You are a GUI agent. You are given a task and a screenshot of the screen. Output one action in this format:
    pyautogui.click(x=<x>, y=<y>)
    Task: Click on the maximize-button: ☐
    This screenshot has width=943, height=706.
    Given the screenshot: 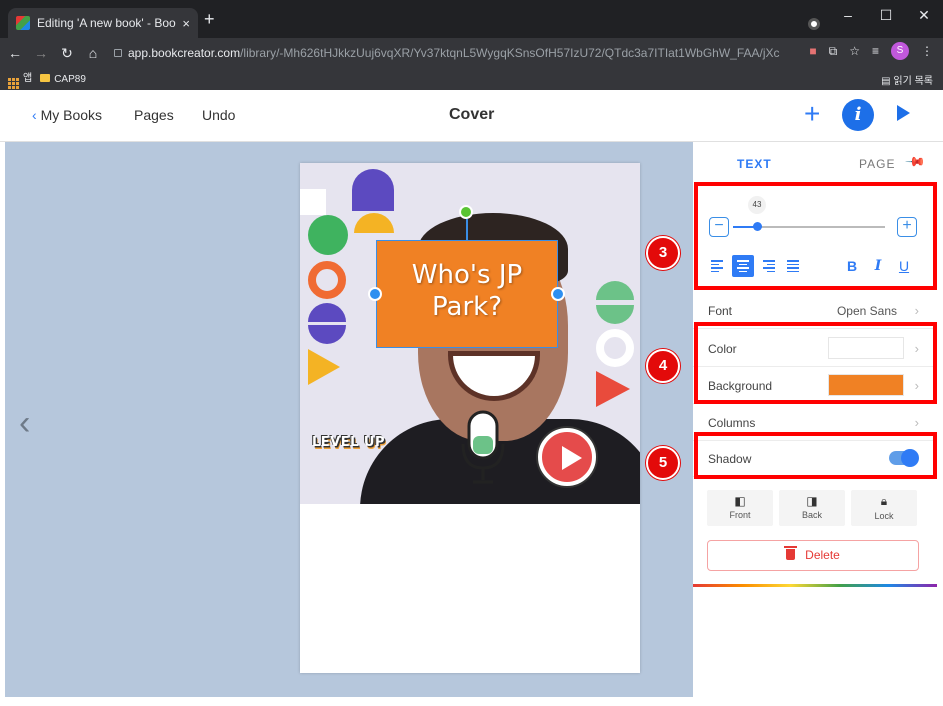 What is the action you would take?
    pyautogui.click(x=886, y=15)
    